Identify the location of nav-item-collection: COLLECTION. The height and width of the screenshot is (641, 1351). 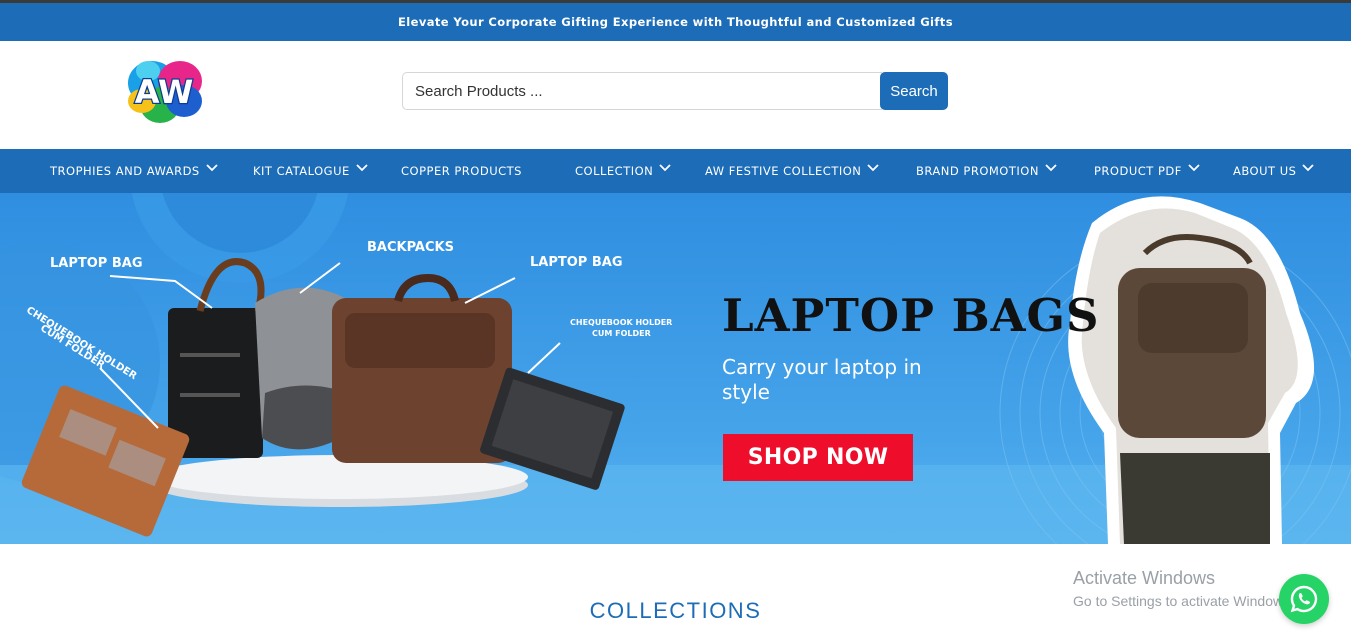
(623, 171).